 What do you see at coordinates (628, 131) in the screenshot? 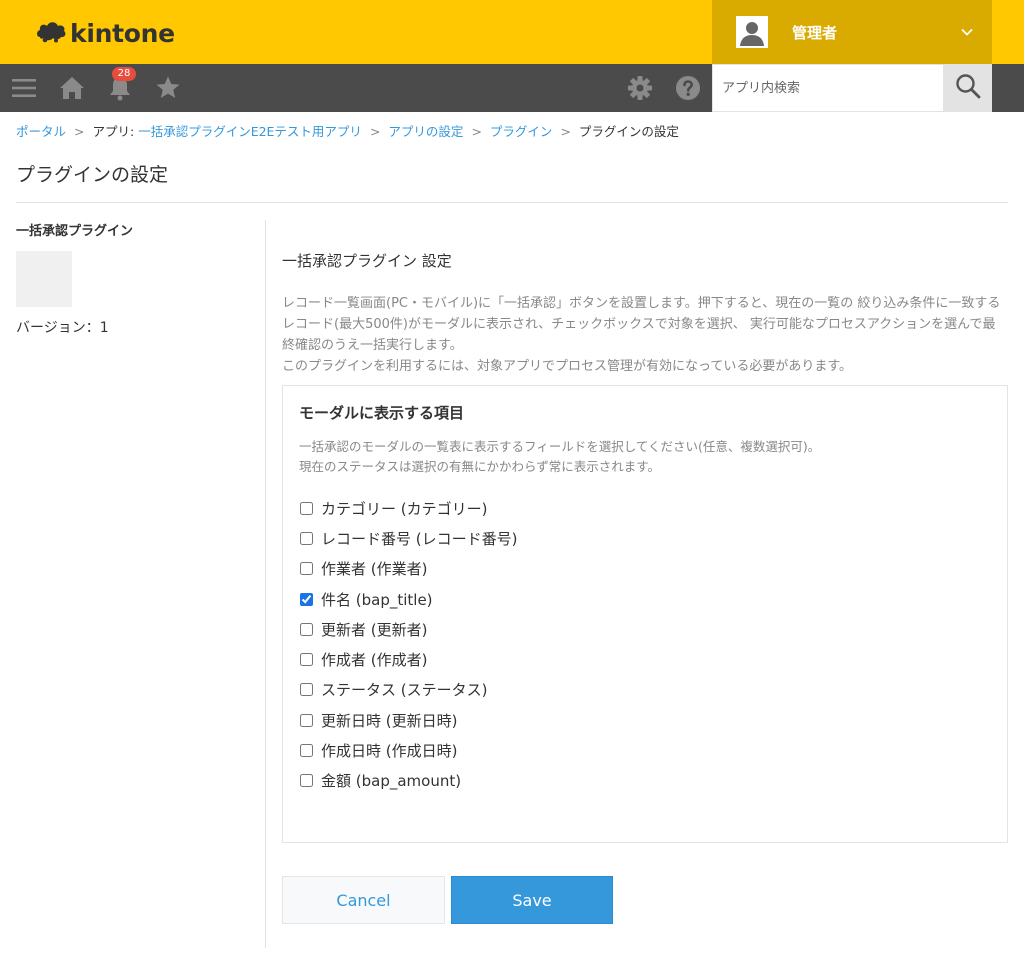
I see `breadcrumb-current: プラグインの設定` at bounding box center [628, 131].